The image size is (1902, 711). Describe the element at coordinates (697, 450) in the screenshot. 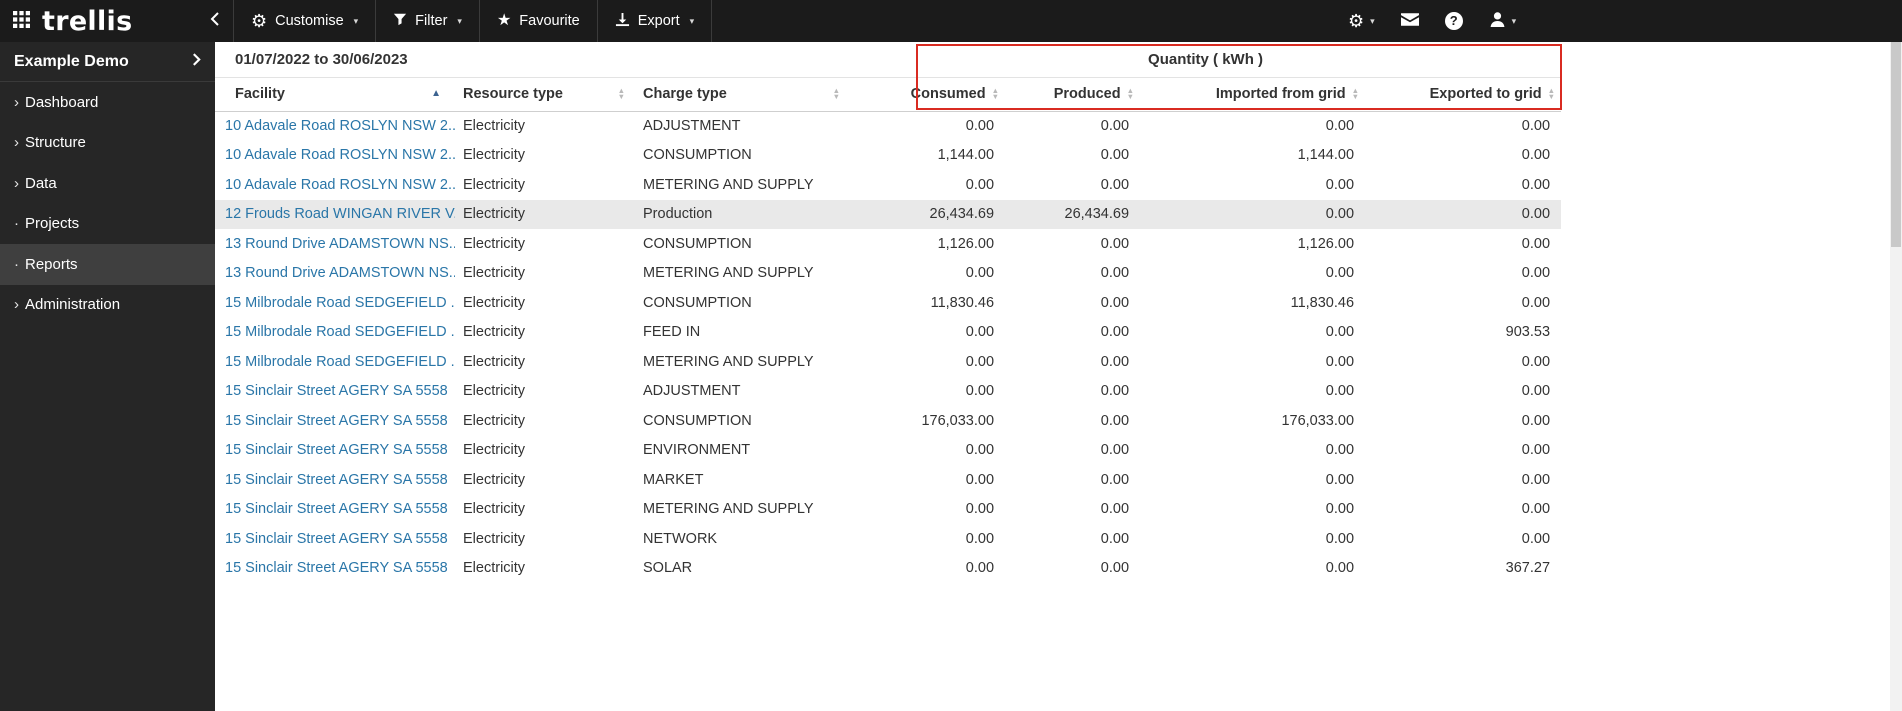

I see `charge-type-cell: ENVIRONMENT` at that location.